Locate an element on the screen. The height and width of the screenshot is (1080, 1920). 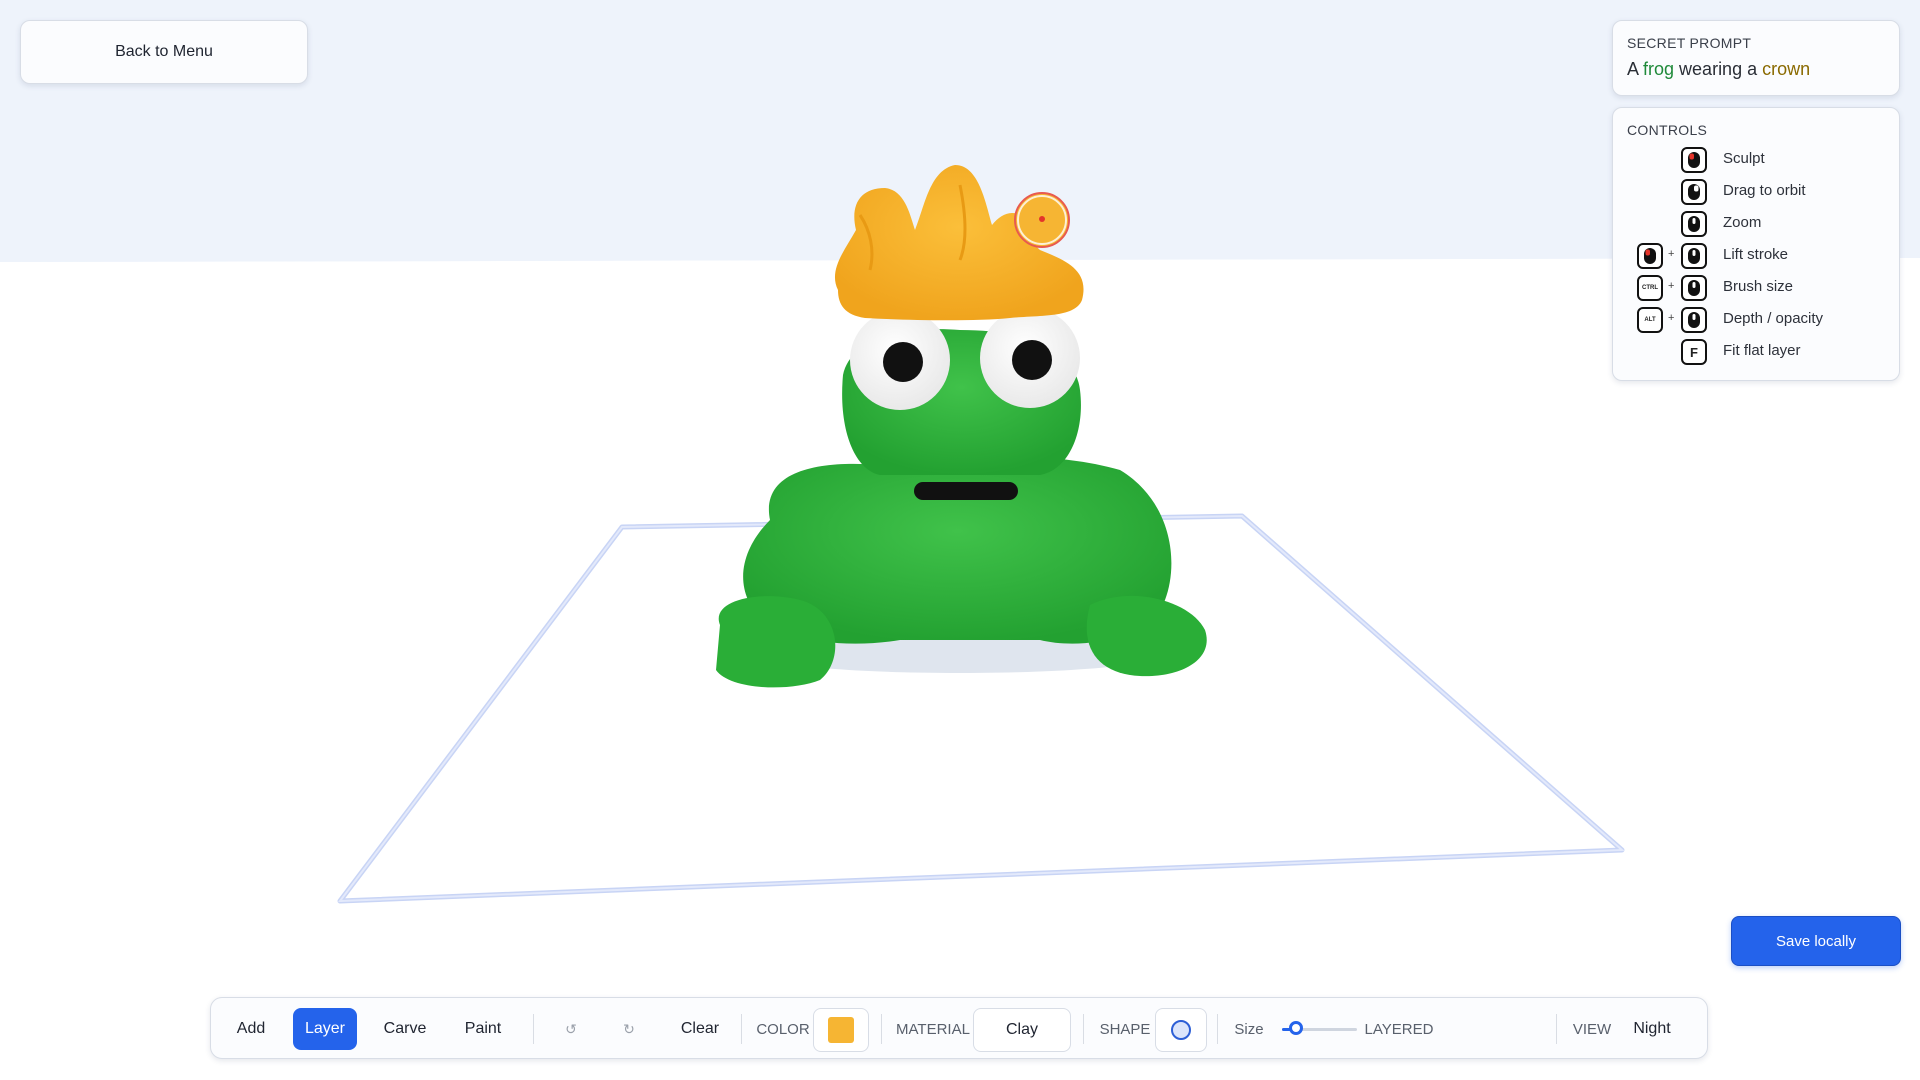
shape-select is located at coordinates (1181, 1030).